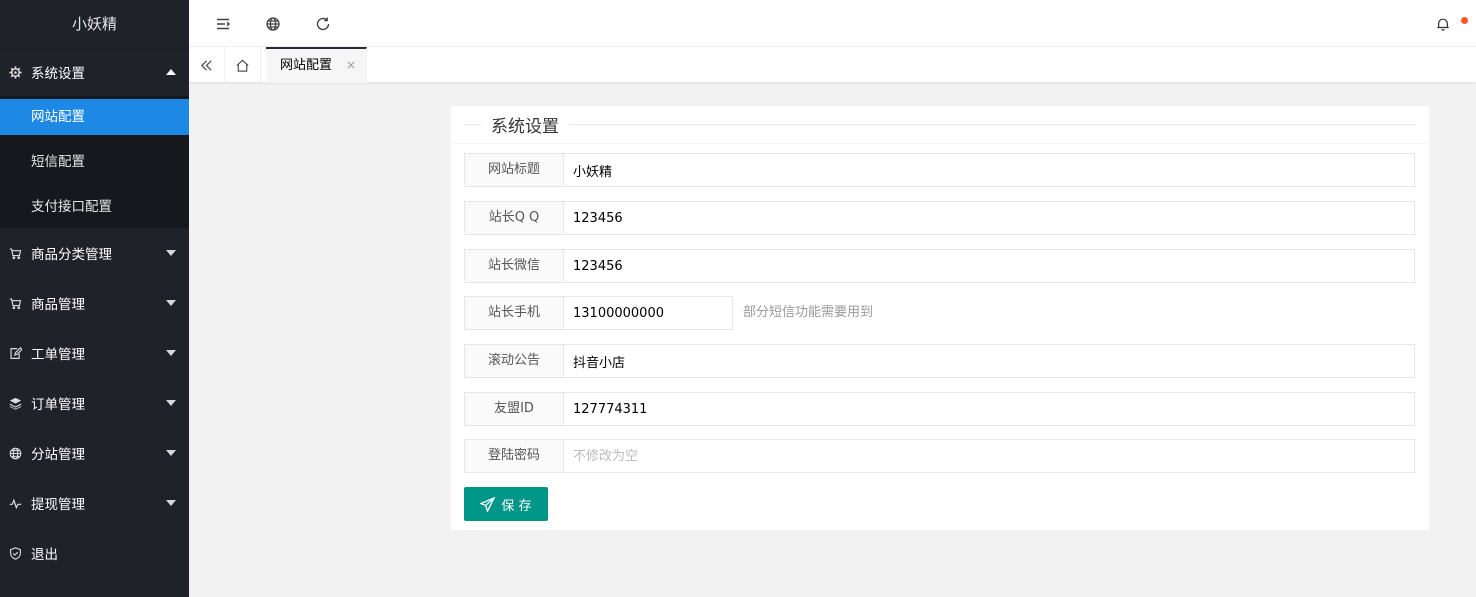 Image resolution: width=1476 pixels, height=597 pixels. I want to click on sidebar-item-system-settings: 系统设置, so click(94, 72).